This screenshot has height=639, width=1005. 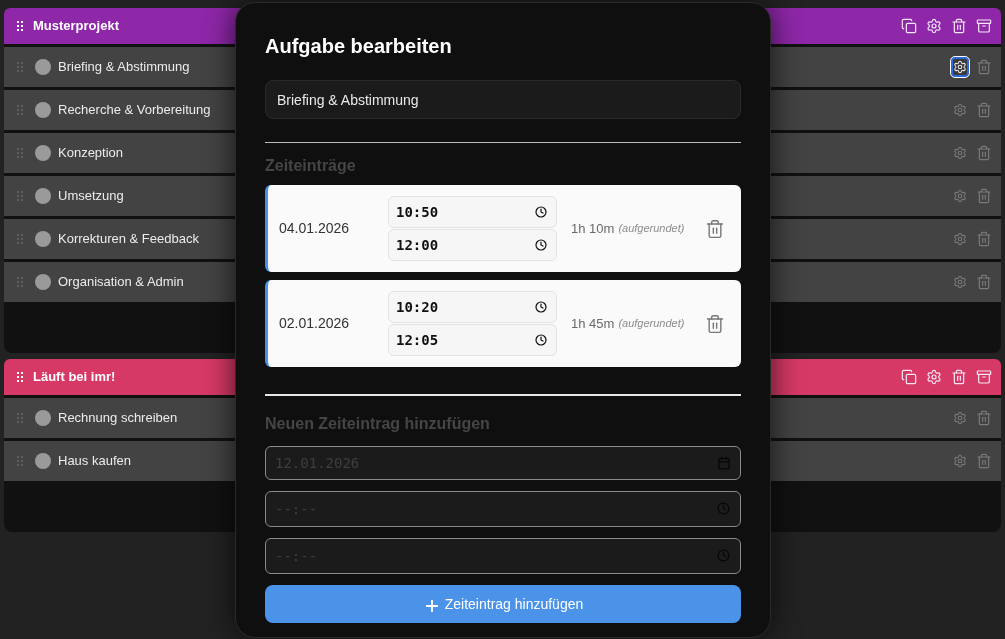 I want to click on task-name: Konzeption, so click(x=91, y=153).